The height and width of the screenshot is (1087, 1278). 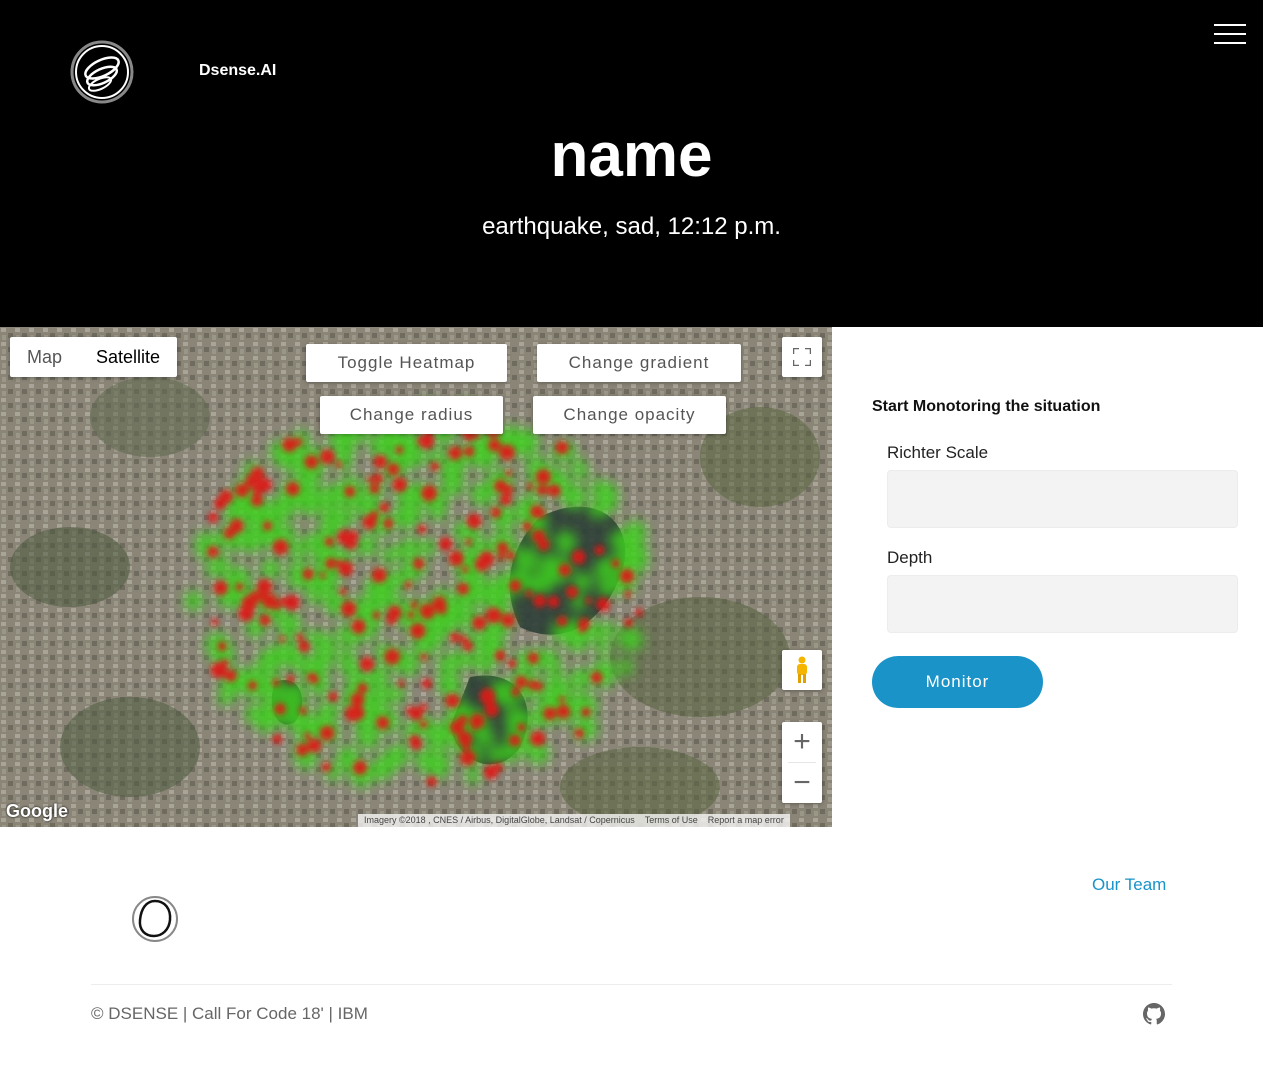 What do you see at coordinates (411, 415) in the screenshot?
I see `change-radius-button: Change radius` at bounding box center [411, 415].